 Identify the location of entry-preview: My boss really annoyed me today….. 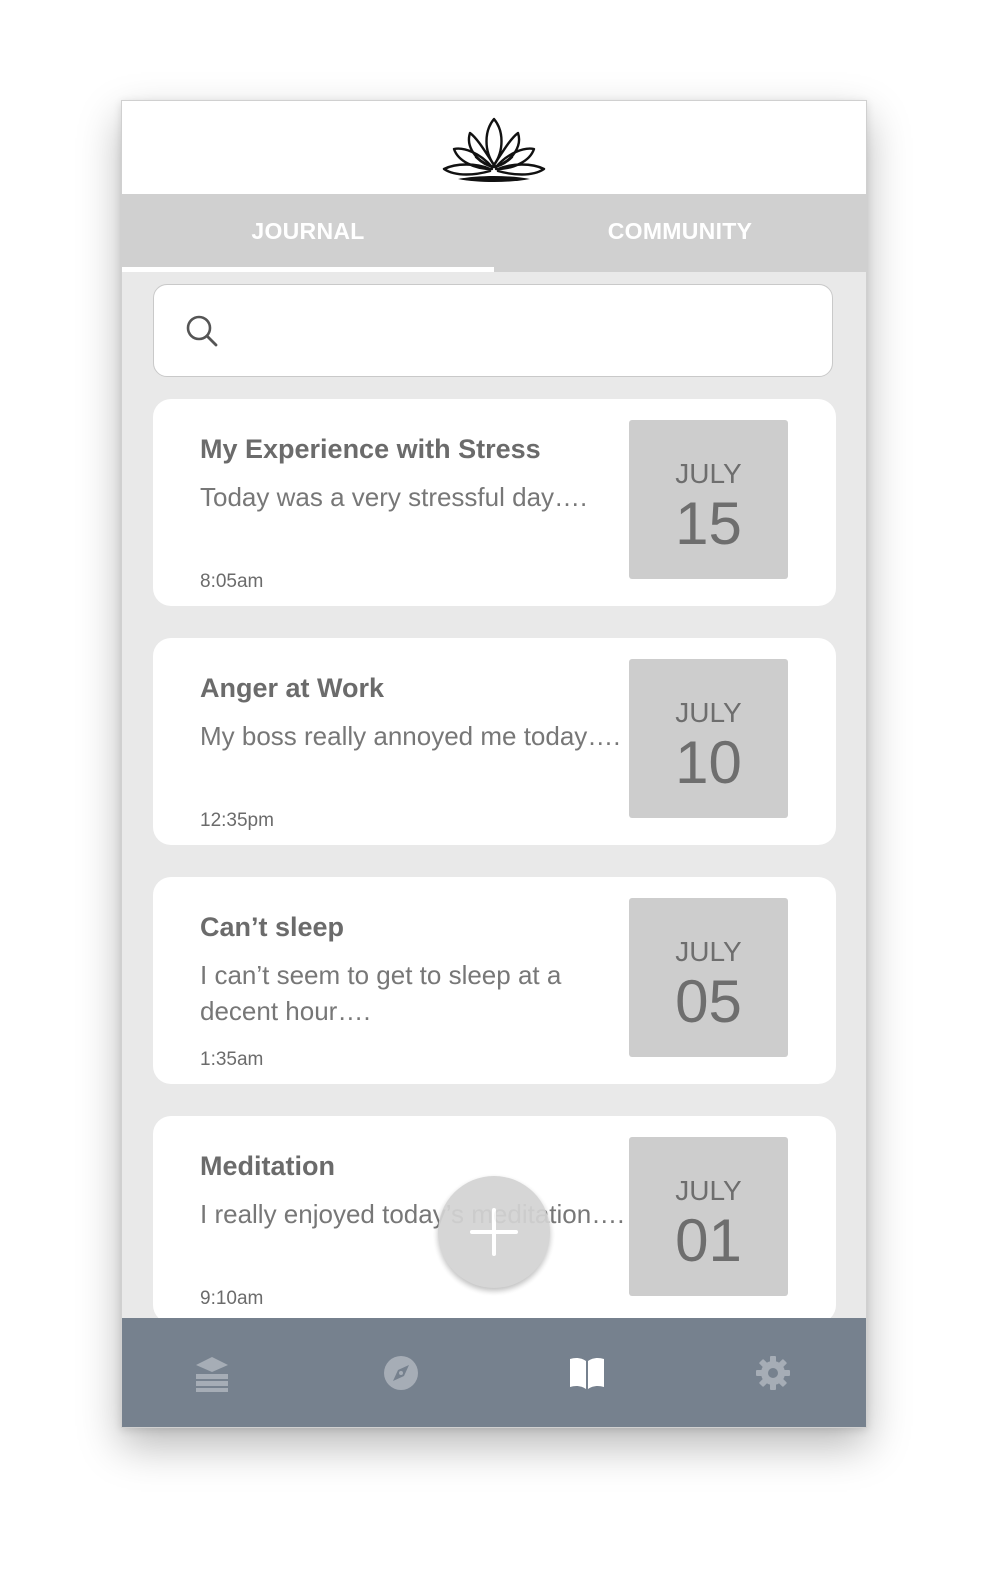
(410, 736).